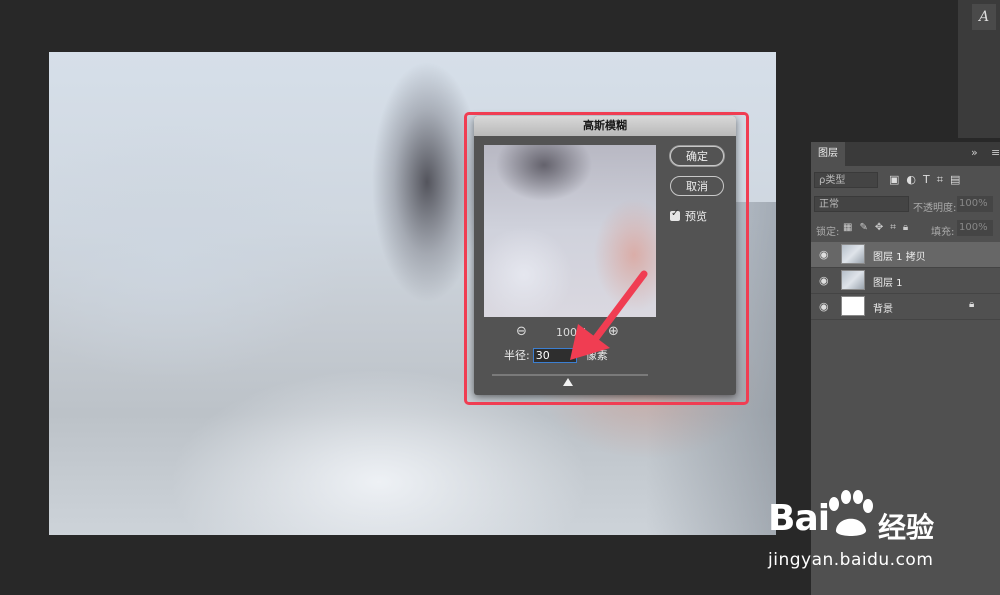  I want to click on tab-layers: 图层, so click(828, 154).